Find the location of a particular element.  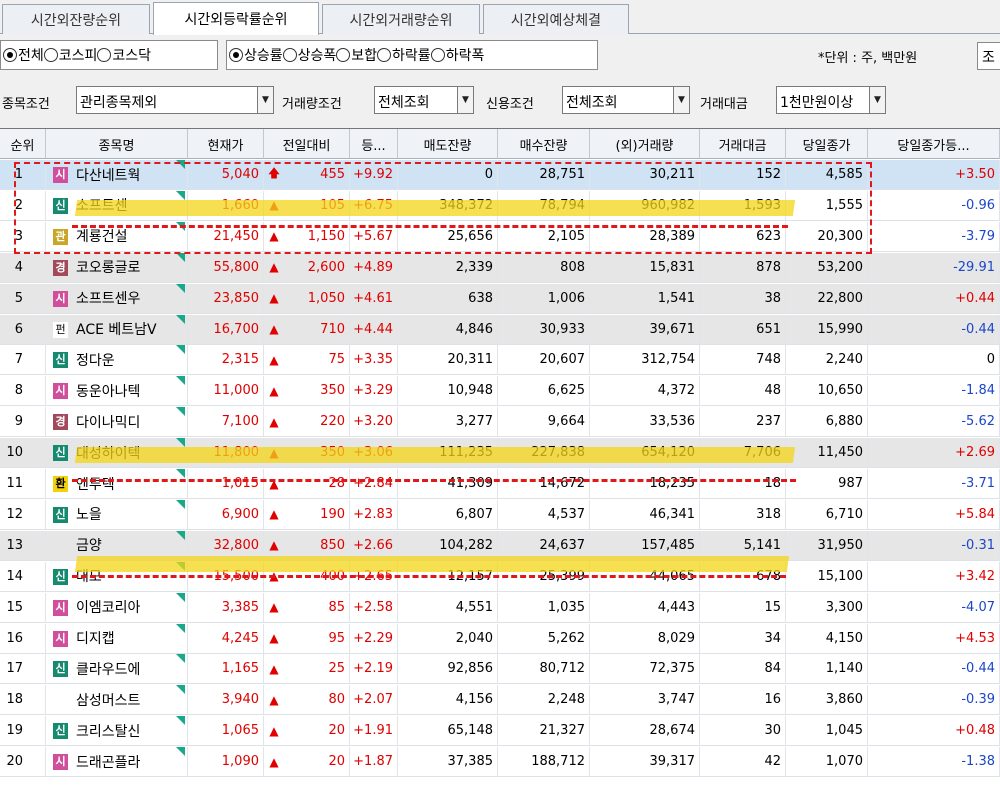

stock-name: 정다운 is located at coordinates (95, 360).